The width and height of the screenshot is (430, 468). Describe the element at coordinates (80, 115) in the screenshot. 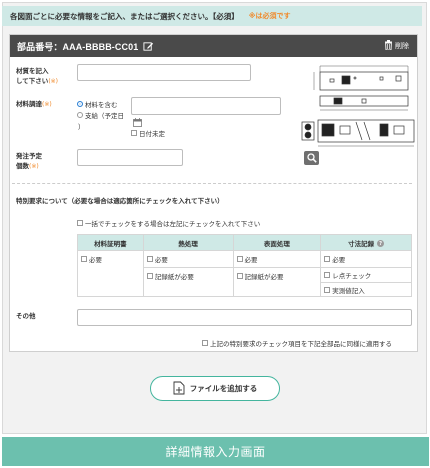

I see `radio-dot` at that location.